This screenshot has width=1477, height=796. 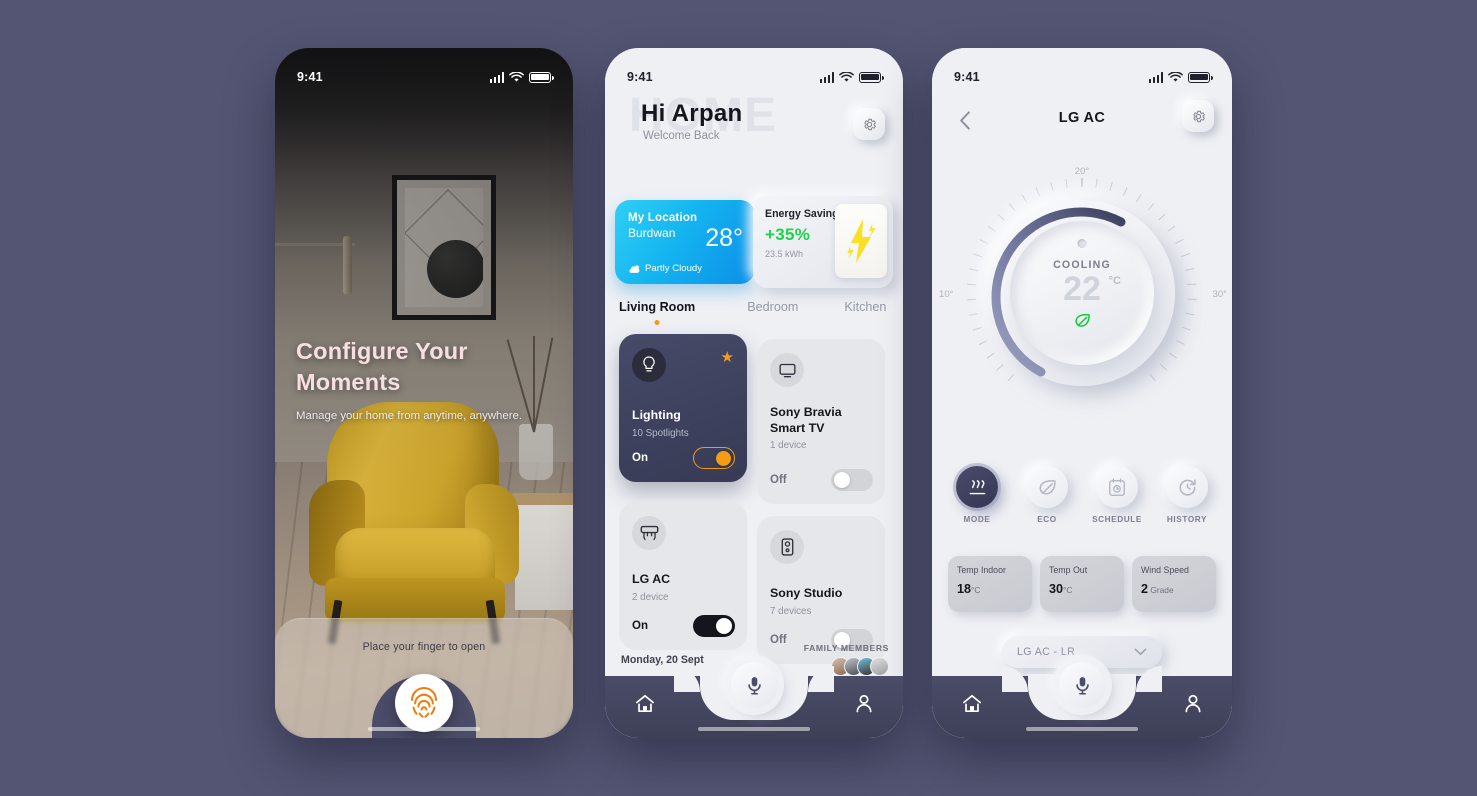 What do you see at coordinates (821, 480) in the screenshot?
I see `device-footer: Off` at bounding box center [821, 480].